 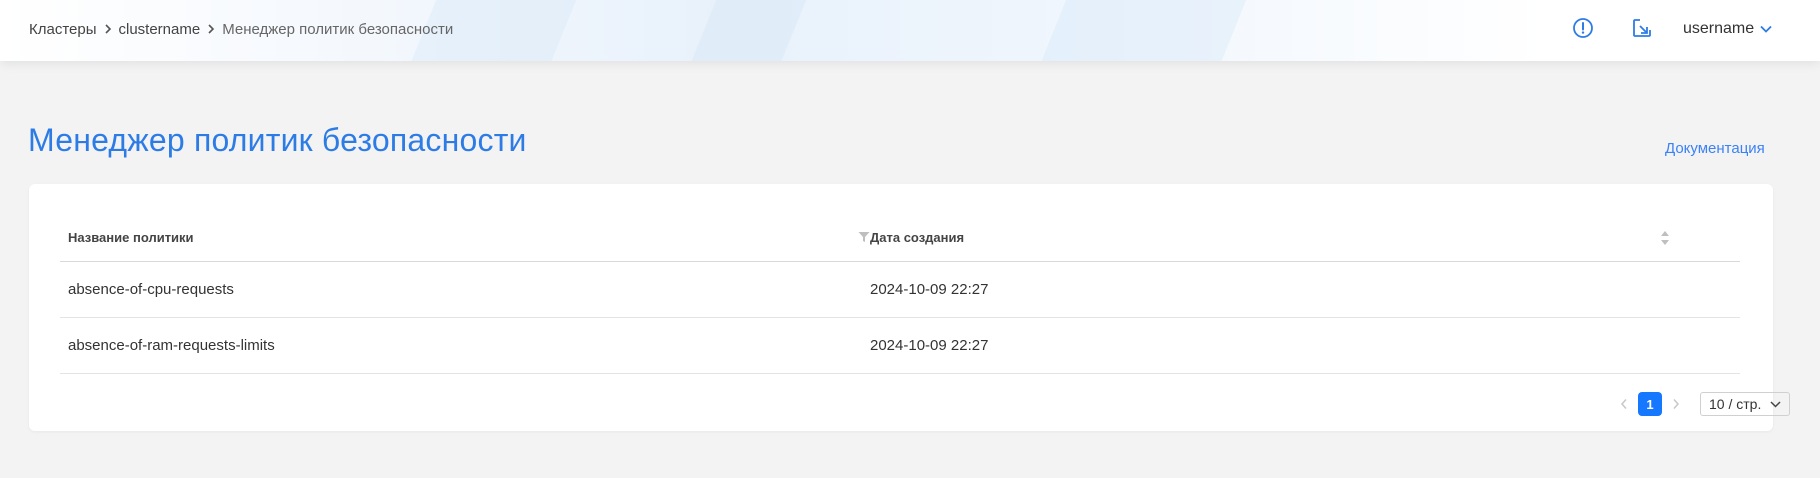 What do you see at coordinates (465, 237) in the screenshot?
I see `column-header-name: Название политики` at bounding box center [465, 237].